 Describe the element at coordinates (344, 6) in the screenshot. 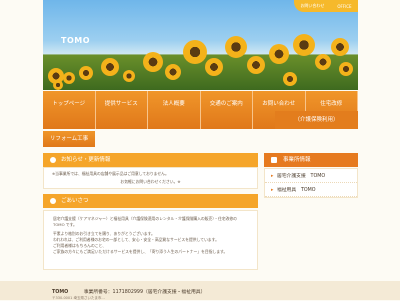

I see `office-link: OFFICE` at that location.